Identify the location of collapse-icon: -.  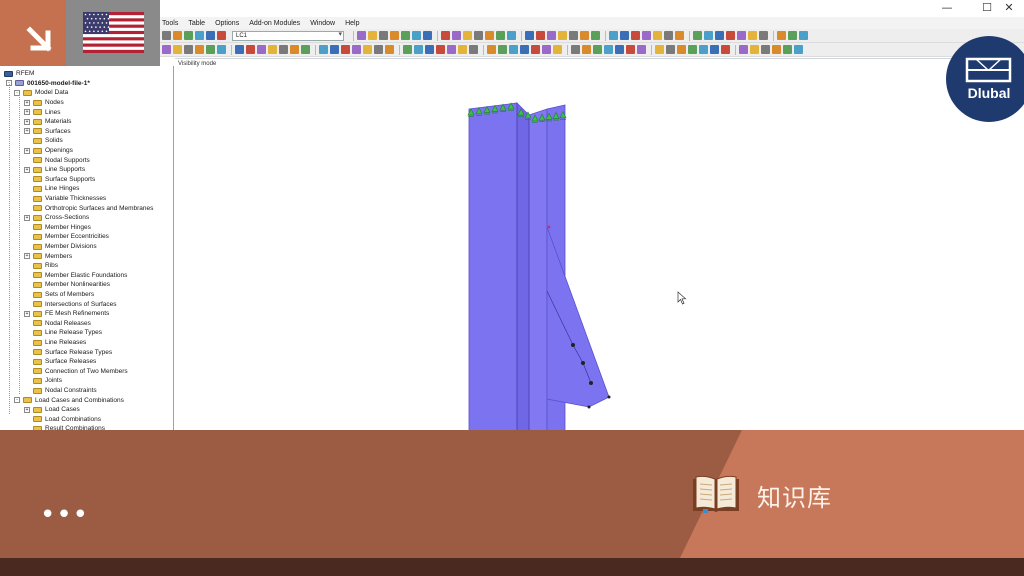
(17, 400).